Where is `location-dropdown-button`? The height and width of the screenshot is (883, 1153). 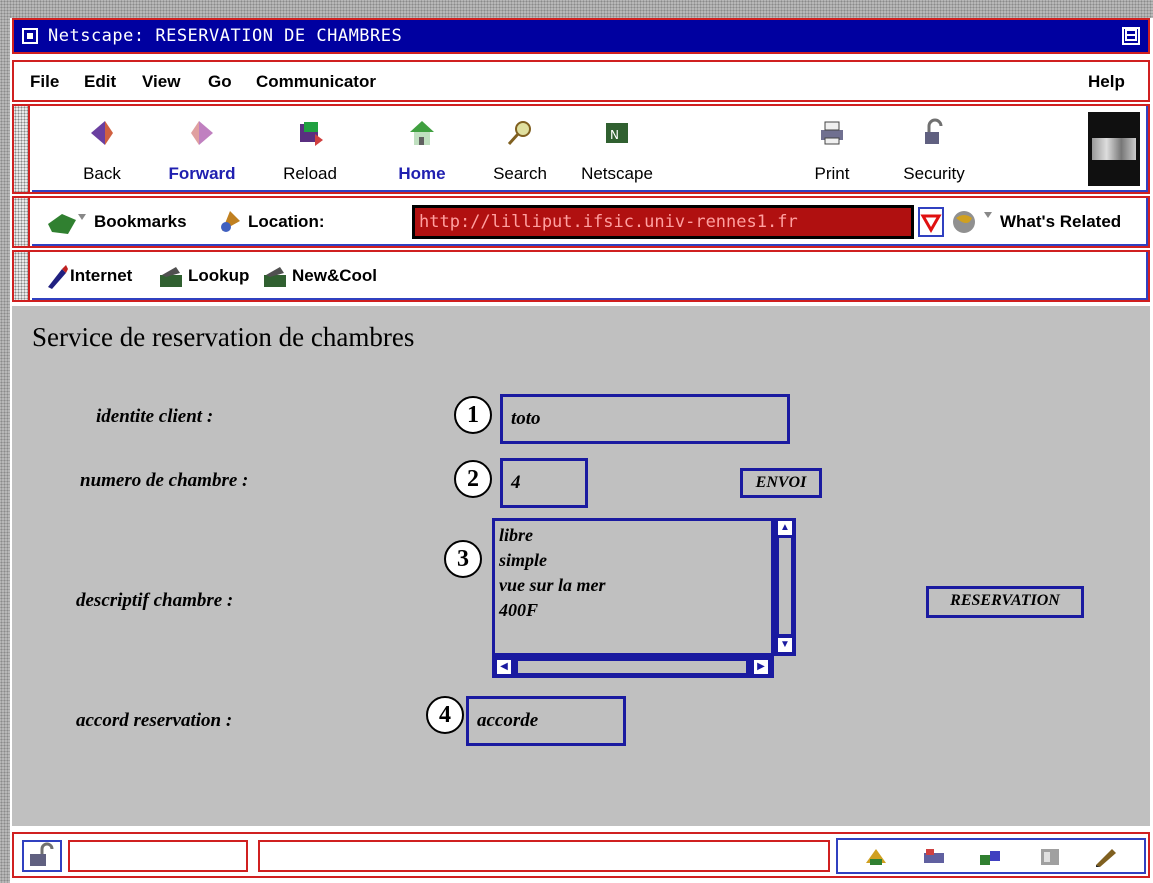
location-dropdown-button is located at coordinates (931, 222).